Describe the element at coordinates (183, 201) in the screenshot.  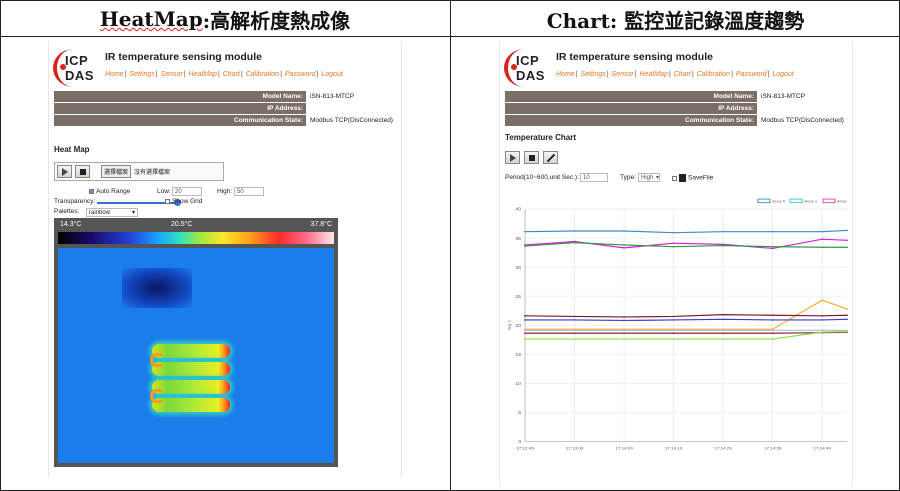
I see `show-grid: Show Grid` at that location.